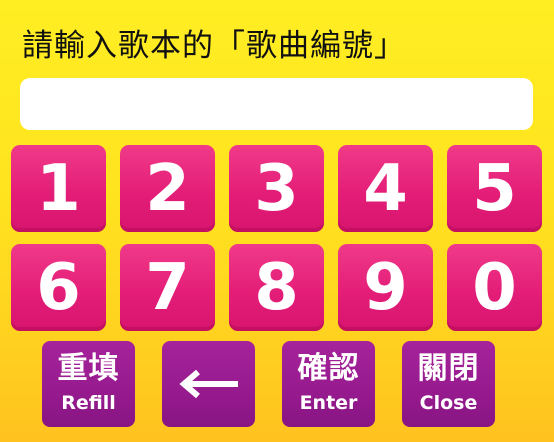  Describe the element at coordinates (88, 368) in the screenshot. I see `refill-button-label: 重填` at that location.